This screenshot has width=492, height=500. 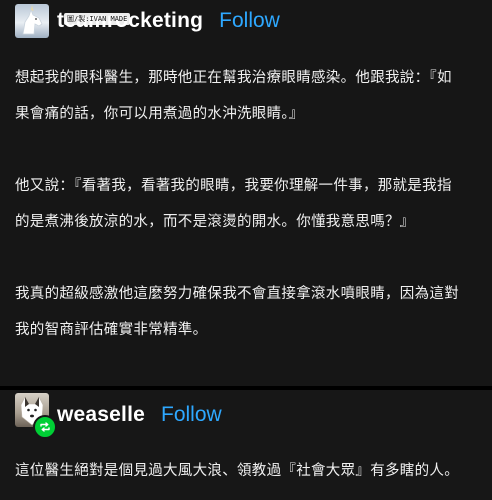 What do you see at coordinates (45, 427) in the screenshot?
I see `reblog-icon` at bounding box center [45, 427].